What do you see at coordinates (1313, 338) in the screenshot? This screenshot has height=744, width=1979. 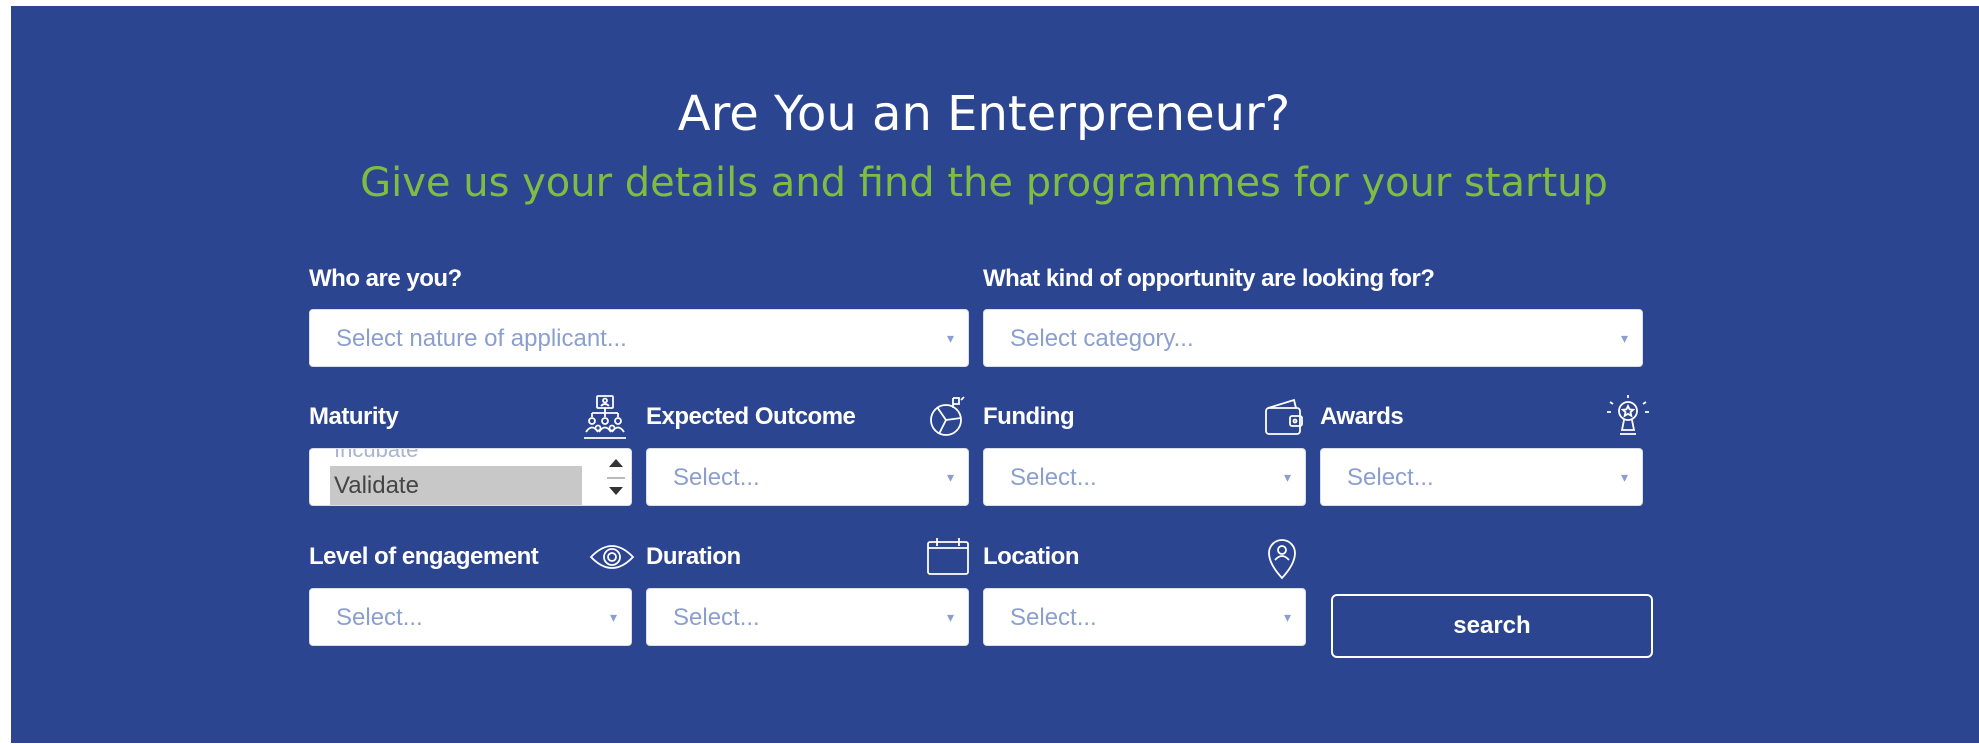 I see `opportunity-category-select: Select category... ▾` at bounding box center [1313, 338].